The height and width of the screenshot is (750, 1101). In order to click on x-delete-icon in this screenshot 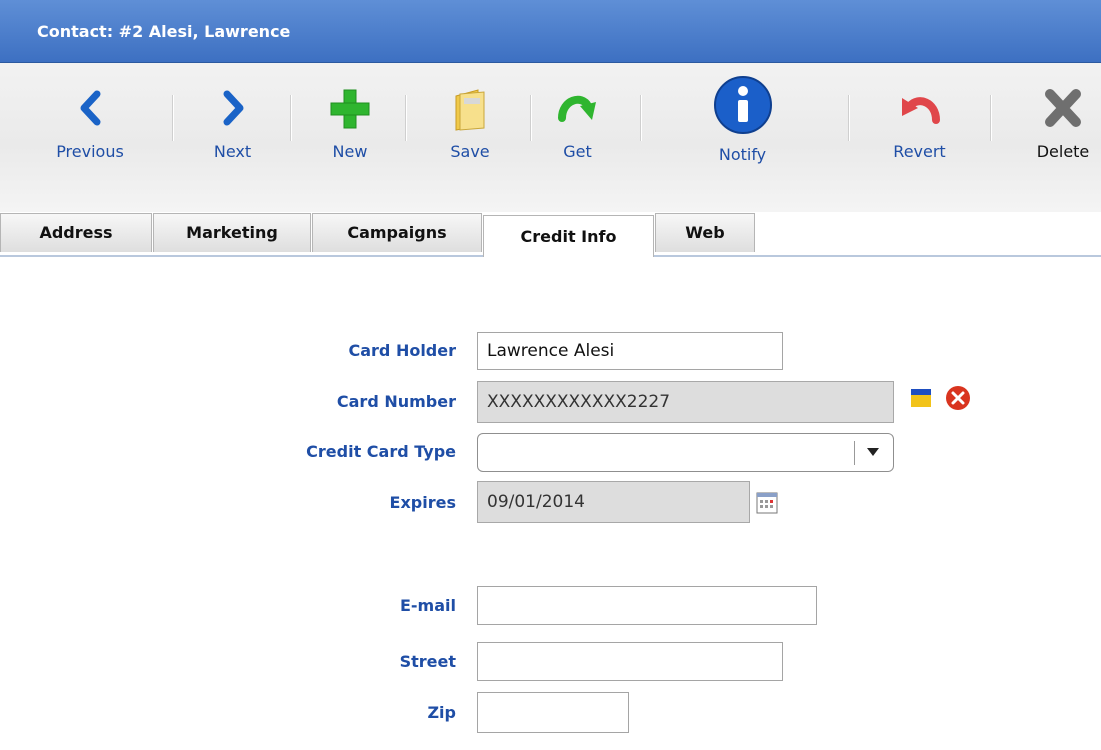, I will do `click(1063, 108)`.